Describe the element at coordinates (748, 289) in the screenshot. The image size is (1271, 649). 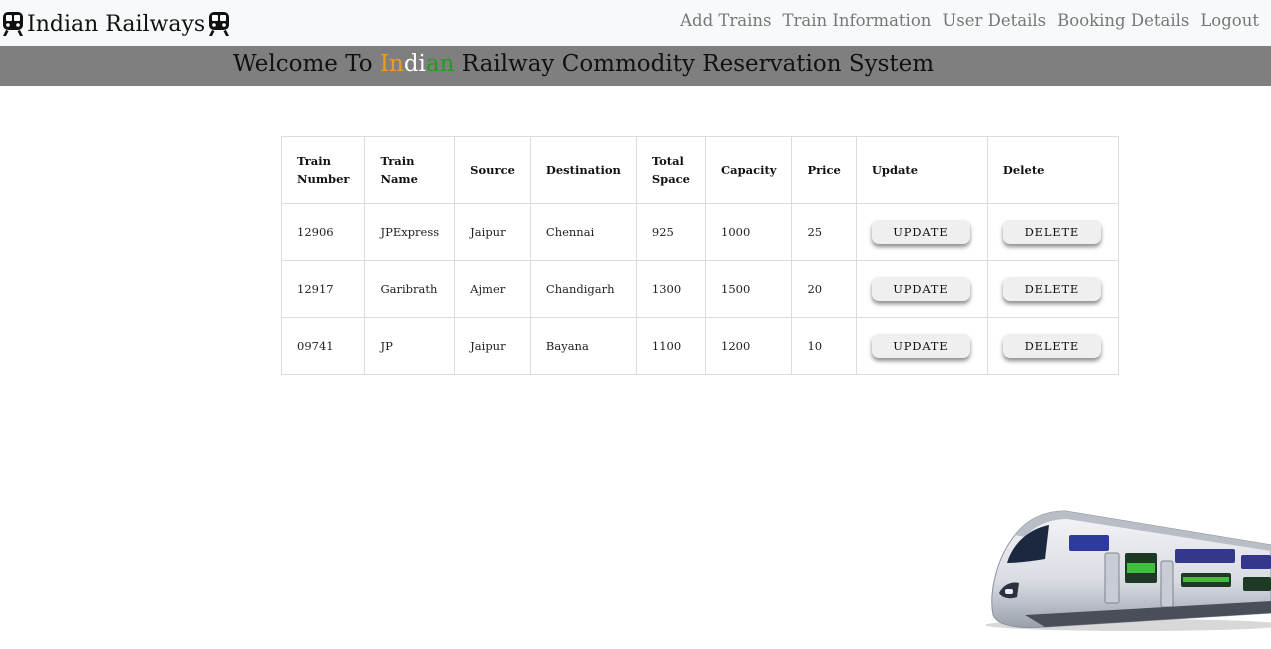
I see `cell-capacity: 1500` at that location.